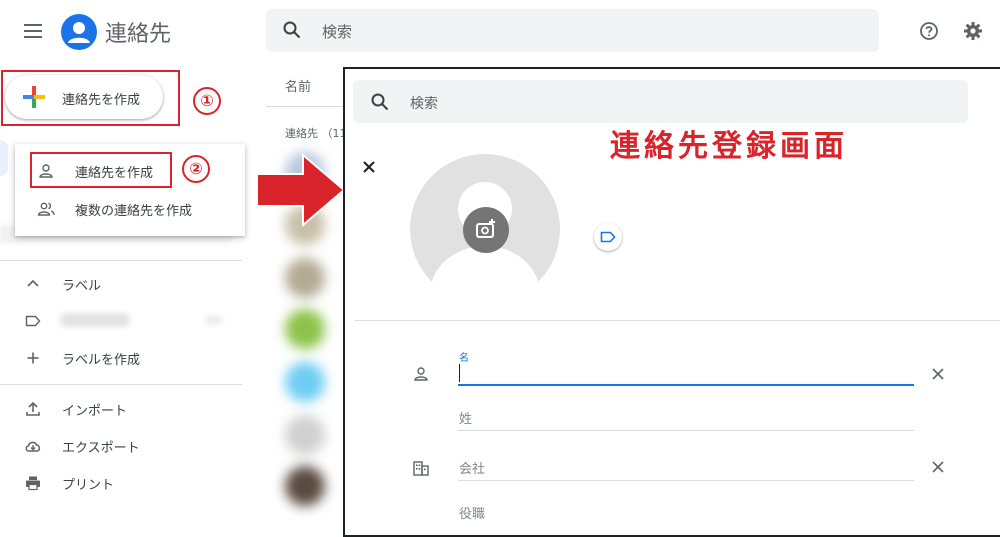  I want to click on clear-company-icon, so click(938, 467).